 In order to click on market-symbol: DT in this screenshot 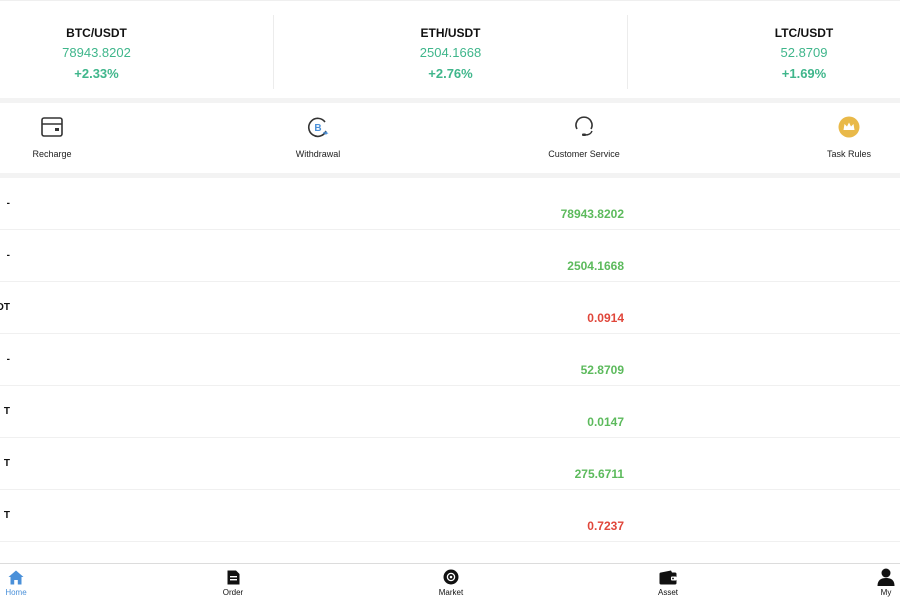, I will do `click(5, 307)`.